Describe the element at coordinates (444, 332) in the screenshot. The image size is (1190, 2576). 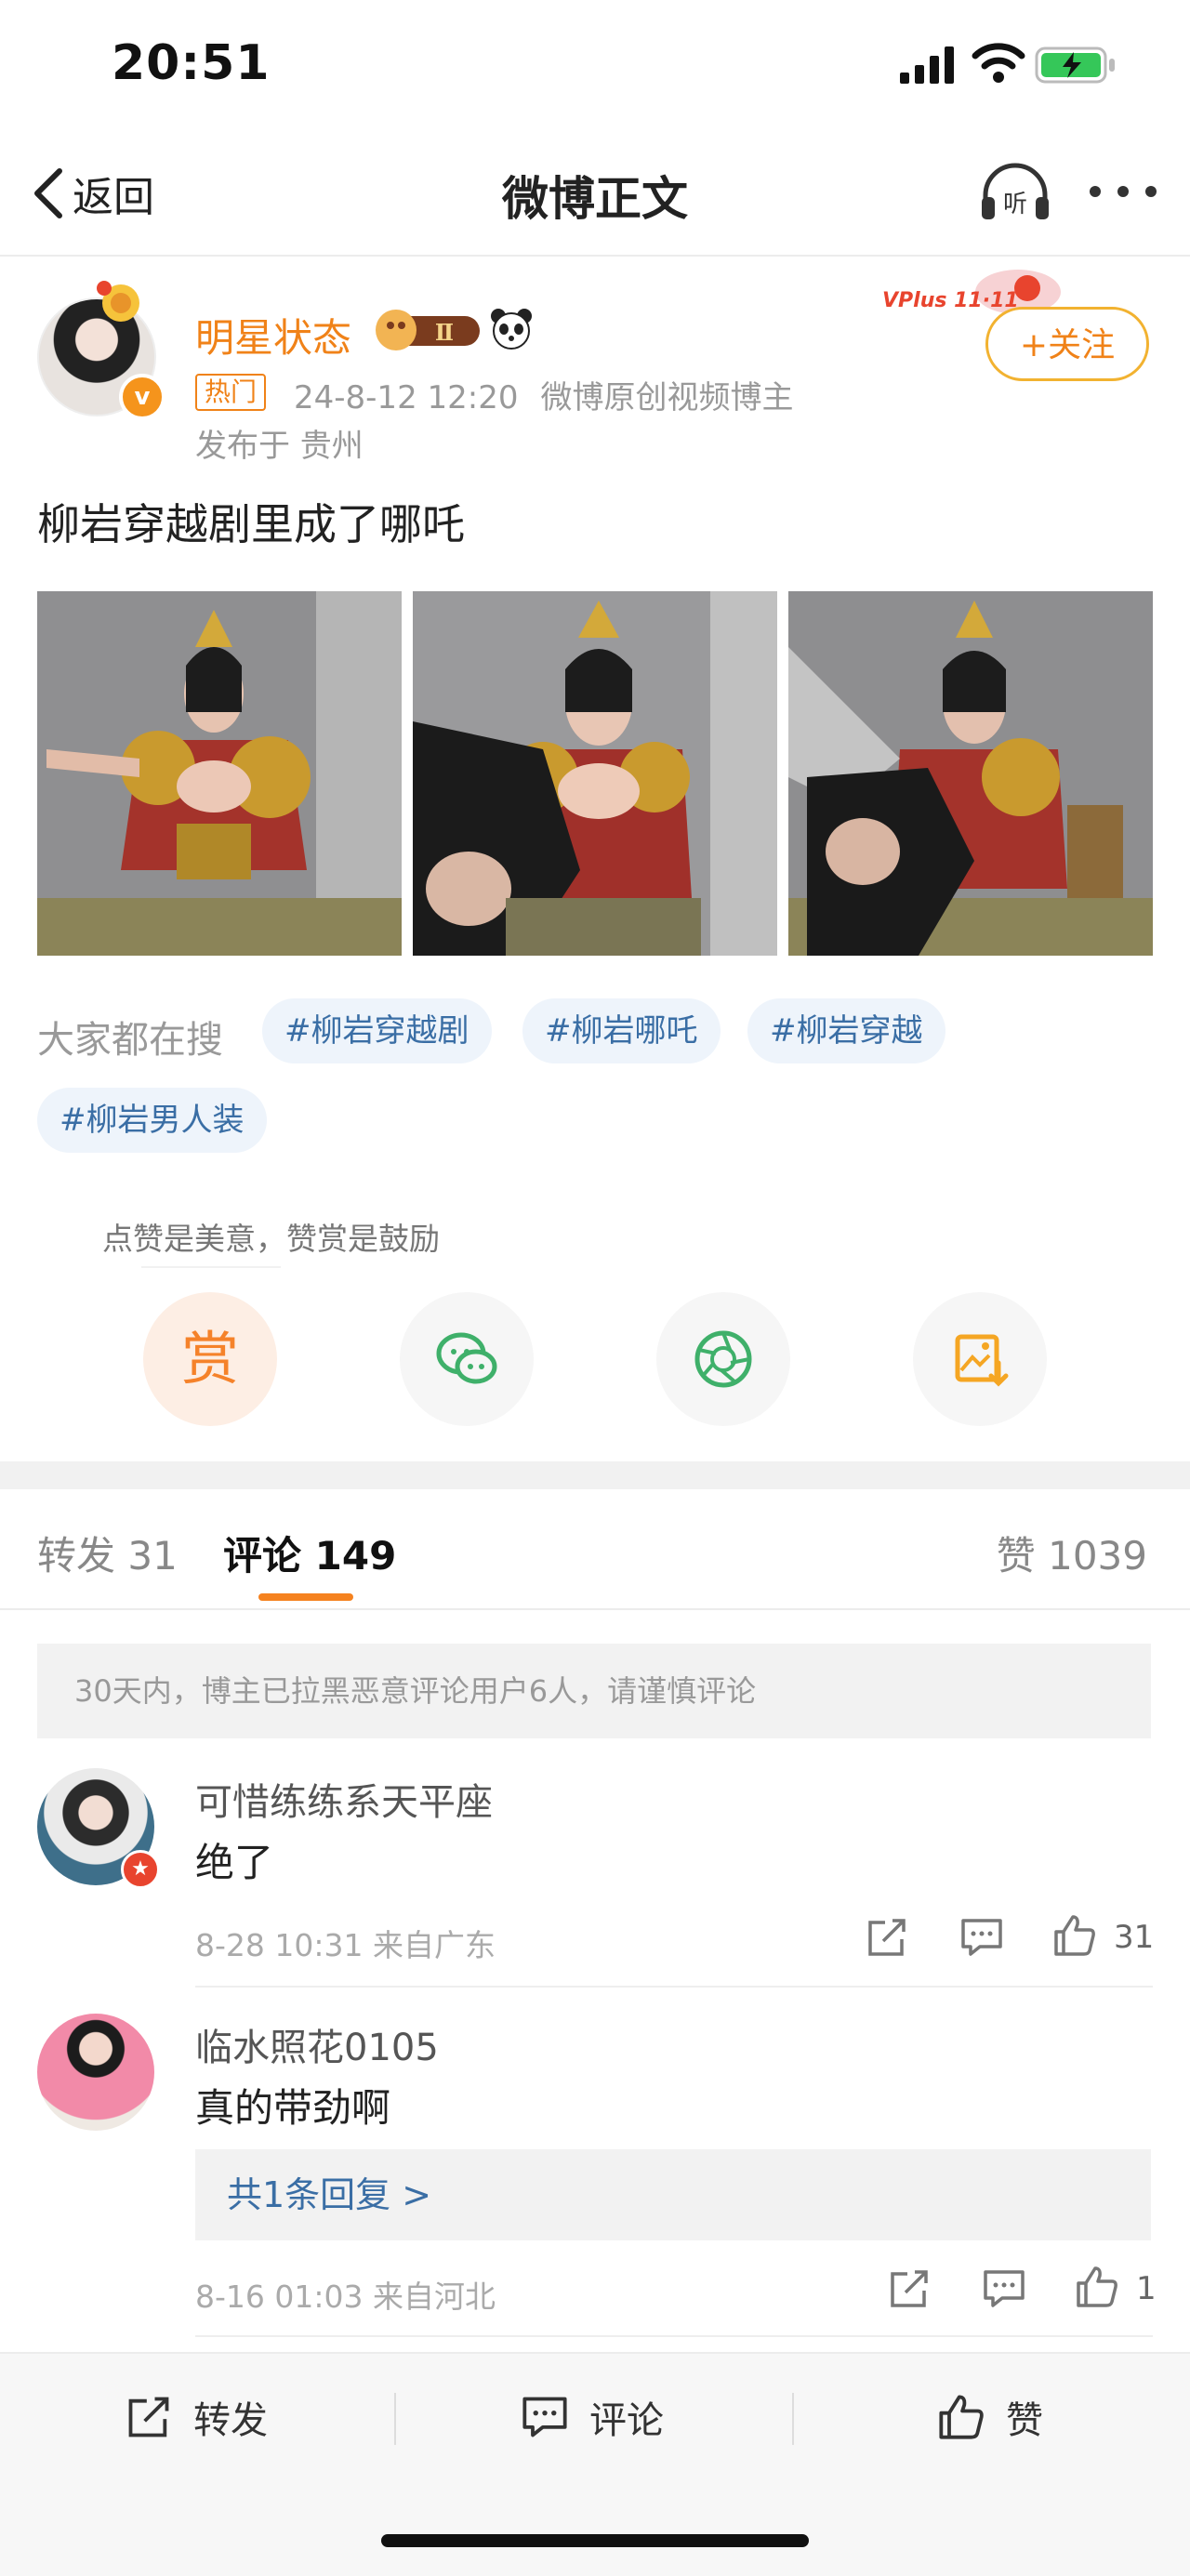
I see `medal-level: Ⅱ` at that location.